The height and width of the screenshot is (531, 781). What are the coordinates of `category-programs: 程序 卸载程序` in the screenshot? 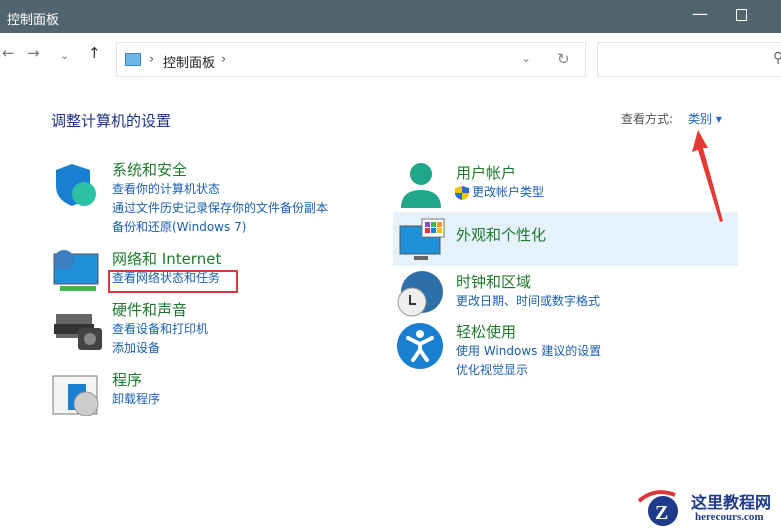 It's located at (136, 389).